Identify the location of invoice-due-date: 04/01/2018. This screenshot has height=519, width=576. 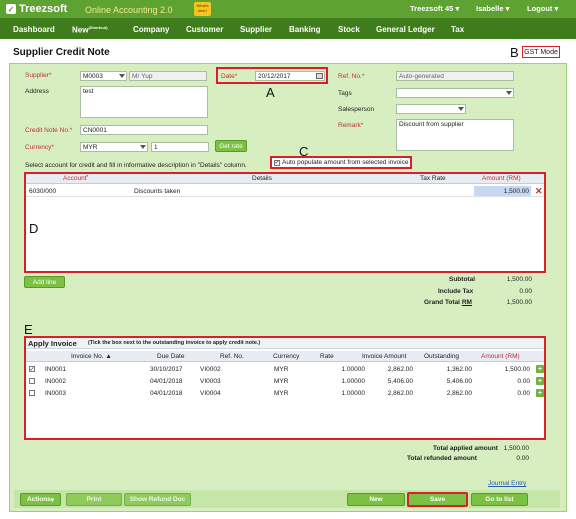
(166, 393).